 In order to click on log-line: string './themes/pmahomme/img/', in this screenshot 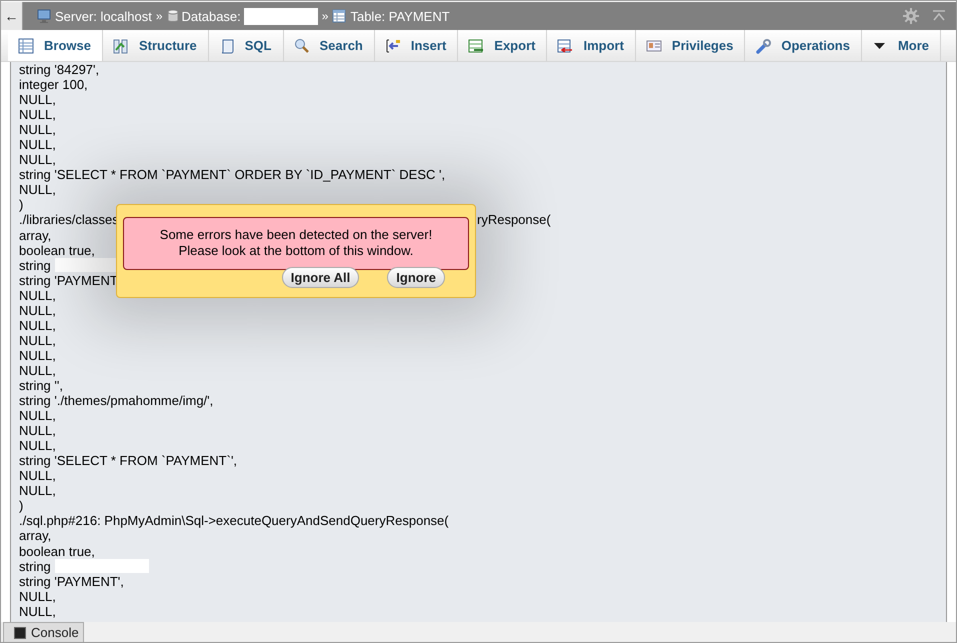, I will do `click(116, 400)`.